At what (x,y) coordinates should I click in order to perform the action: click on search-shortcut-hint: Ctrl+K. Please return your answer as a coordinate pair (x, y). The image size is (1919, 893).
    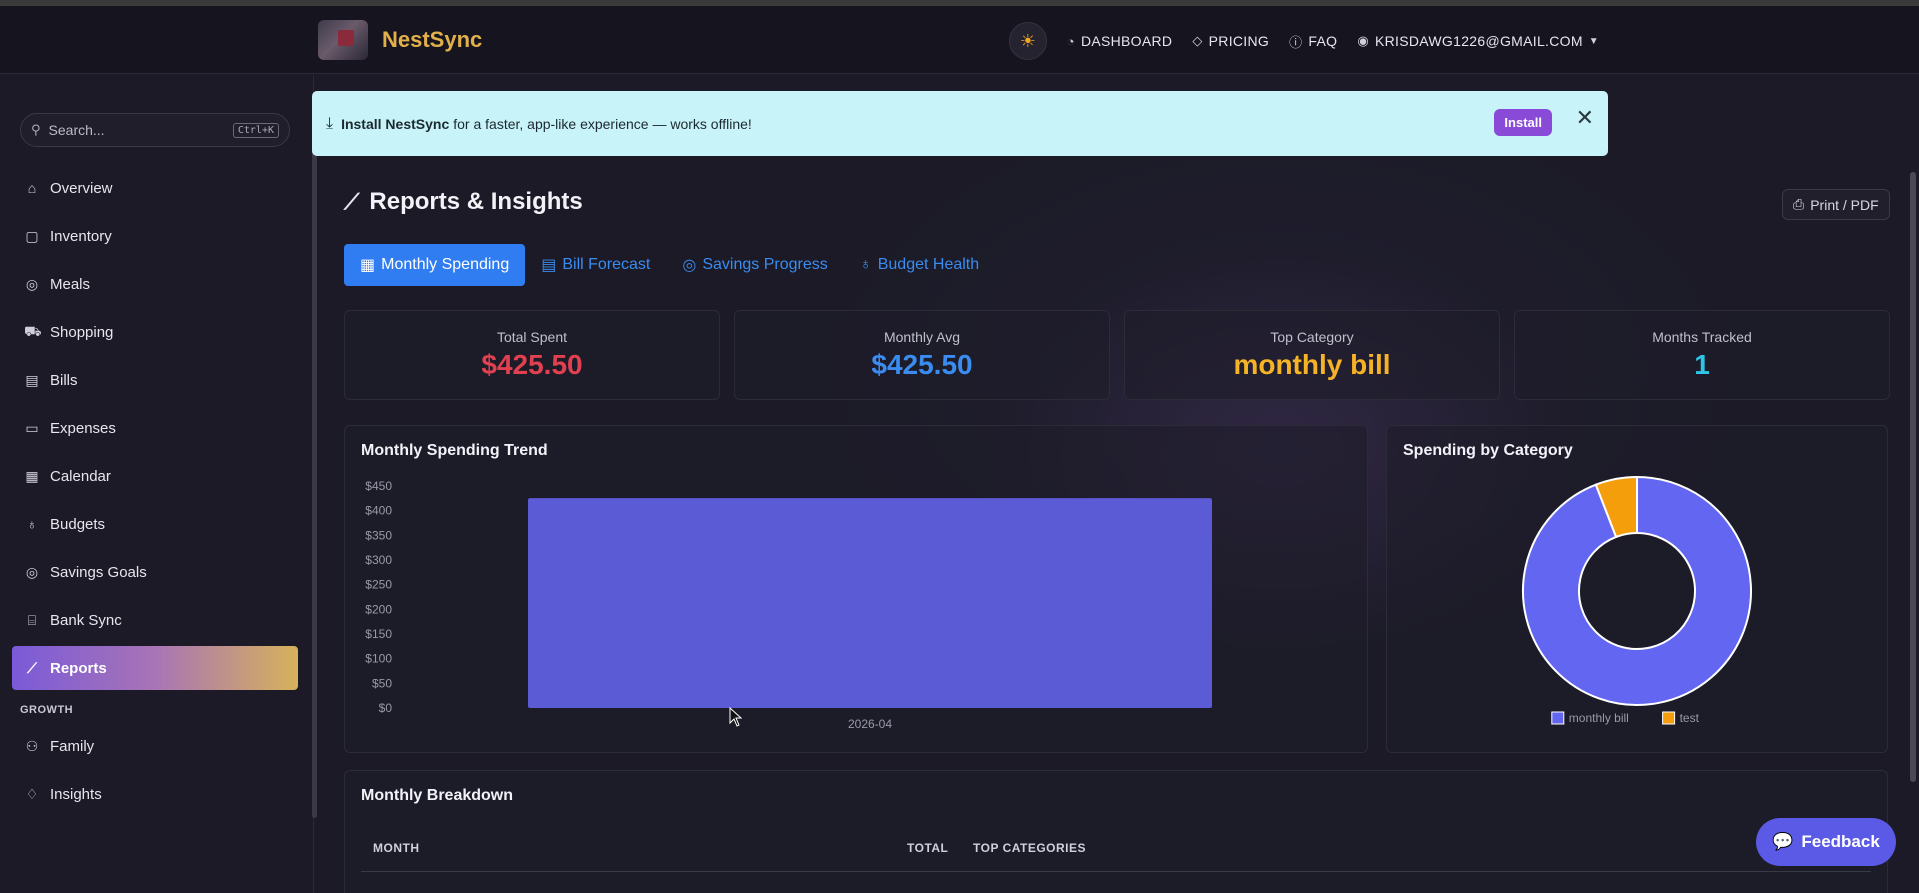
    Looking at the image, I should click on (255, 130).